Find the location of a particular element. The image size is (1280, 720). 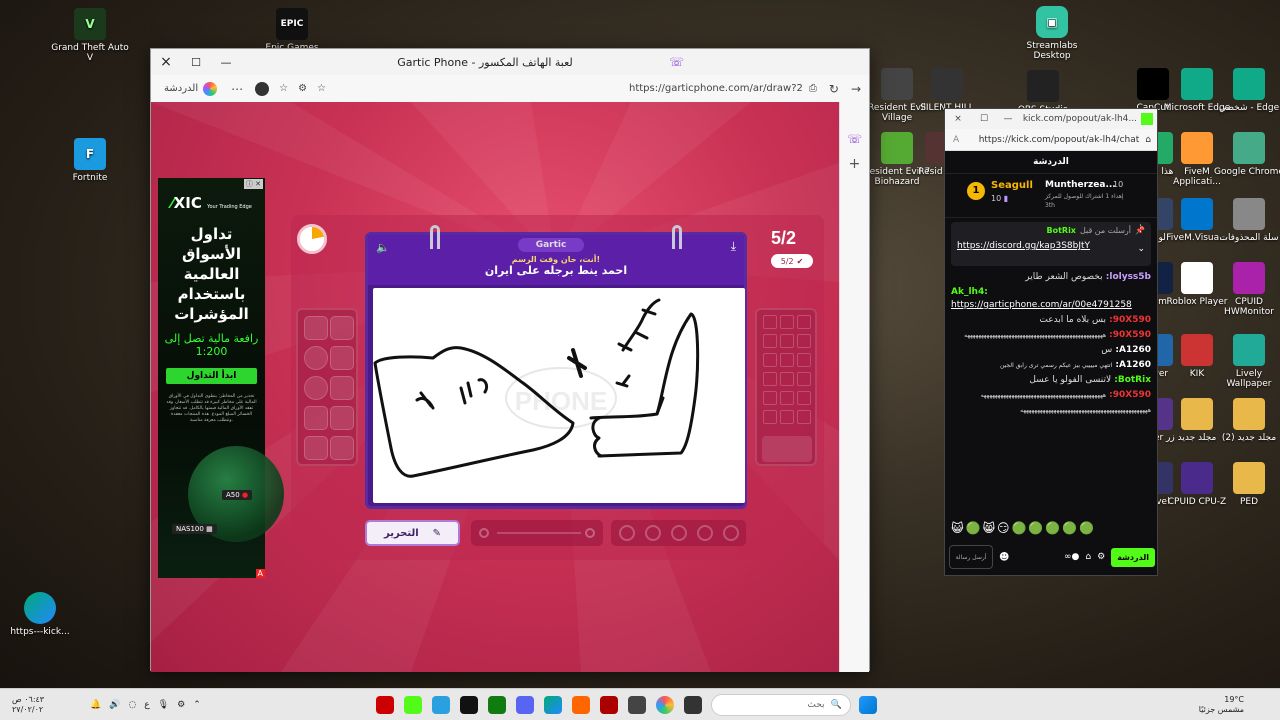

weather-widget: 19°C مشمس جزئيًا is located at coordinates (1239, 705).